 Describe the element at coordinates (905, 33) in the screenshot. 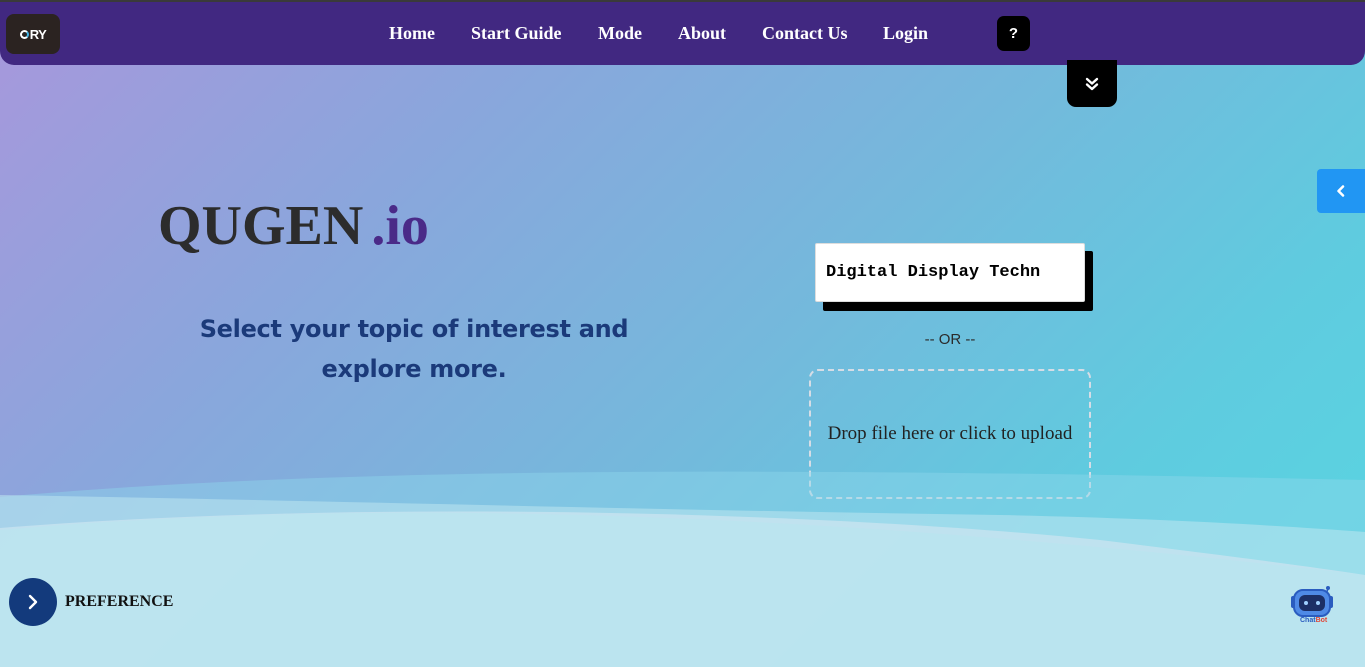

I see `nav-login: Login` at that location.